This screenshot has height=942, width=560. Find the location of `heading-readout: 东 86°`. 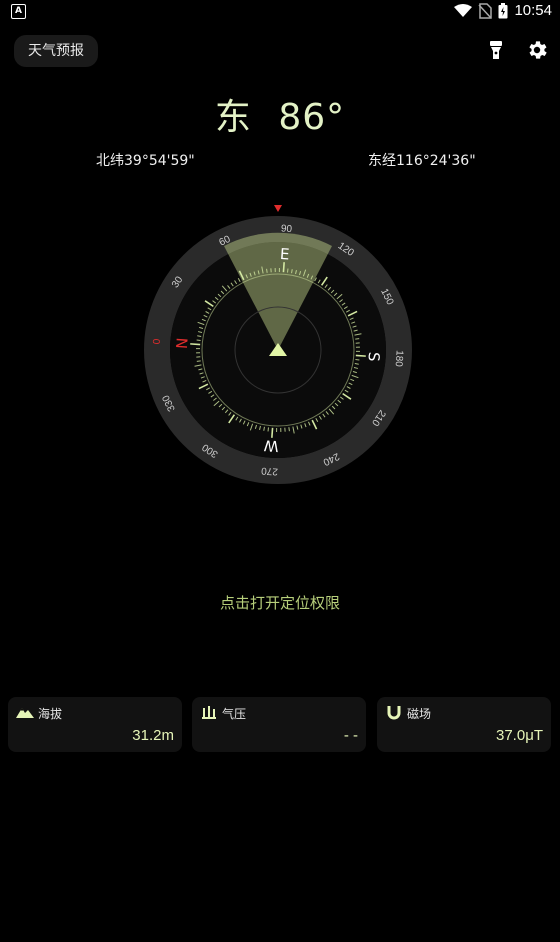

heading-readout: 东 86° is located at coordinates (280, 114).